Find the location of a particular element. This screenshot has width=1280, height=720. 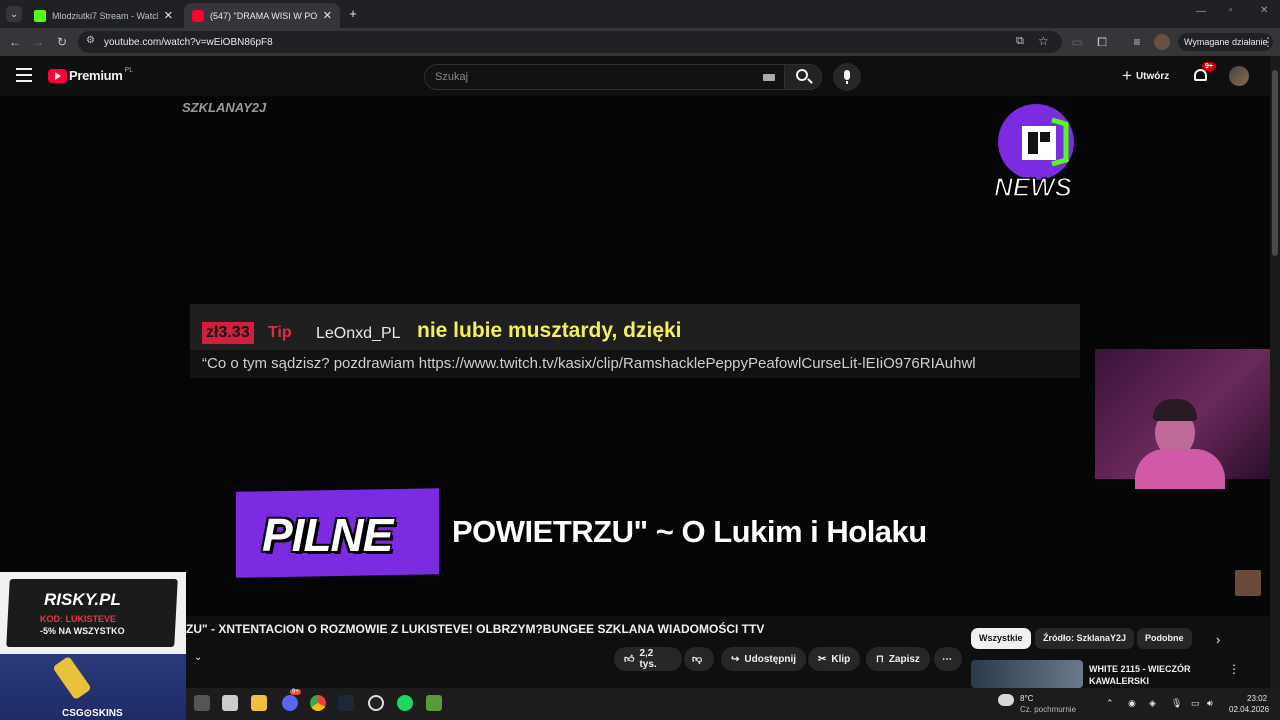

chip-source: Źródło: SzklanaY2J is located at coordinates (1085, 638).